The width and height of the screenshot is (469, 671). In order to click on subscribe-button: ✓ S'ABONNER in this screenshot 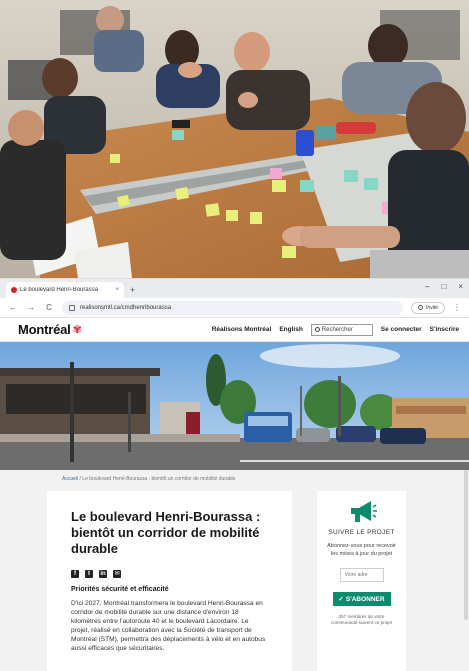, I will do `click(361, 599)`.